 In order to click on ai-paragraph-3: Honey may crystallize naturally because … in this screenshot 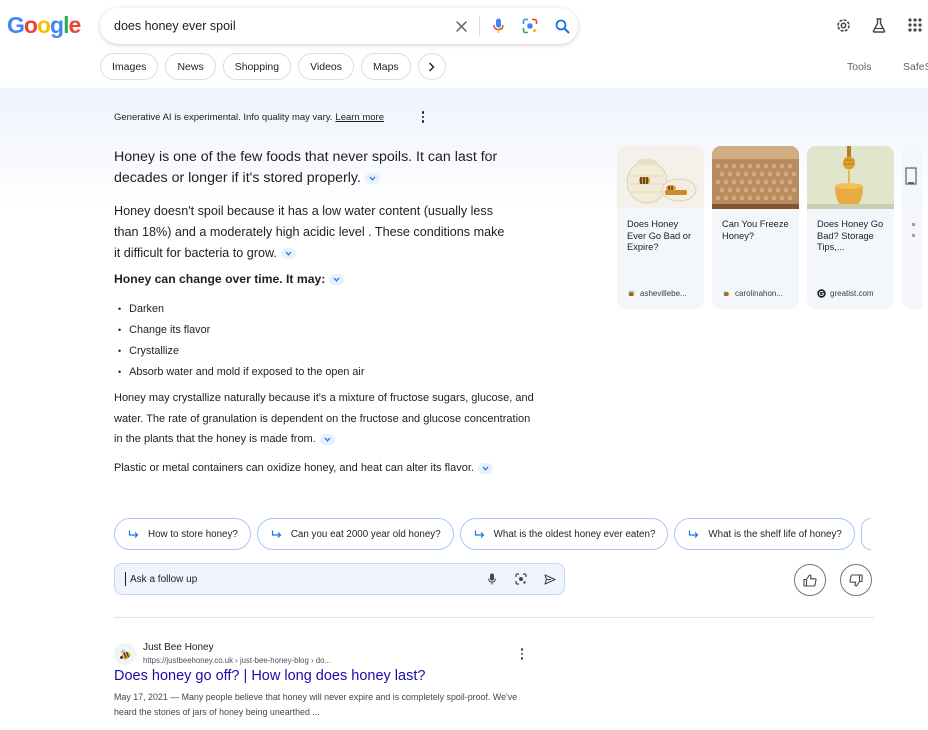, I will do `click(324, 419)`.